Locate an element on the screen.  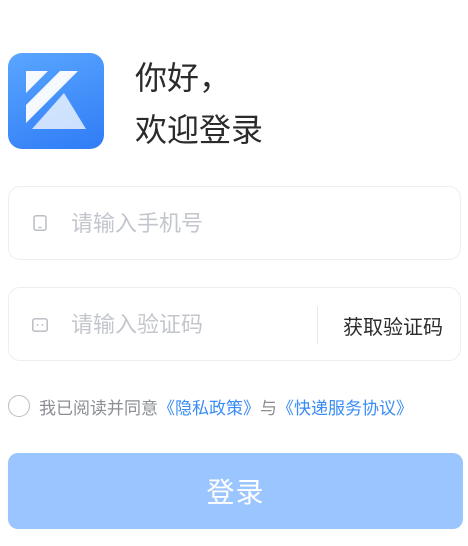
agreement-prefix: 我已阅读并同意 is located at coordinates (98, 408).